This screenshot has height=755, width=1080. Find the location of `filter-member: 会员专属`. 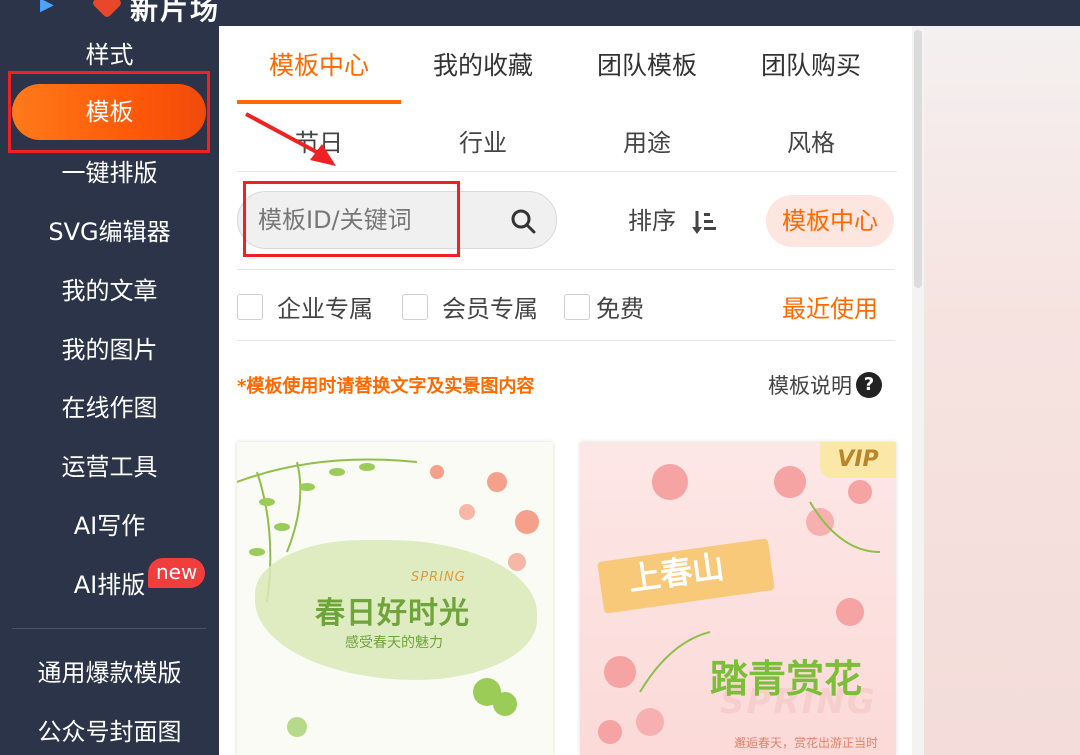

filter-member: 会员专属 is located at coordinates (470, 309).